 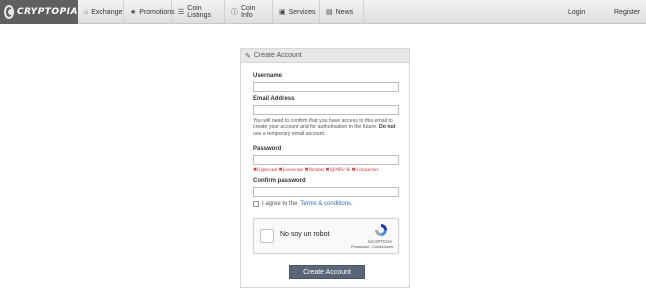 What do you see at coordinates (47, 12) in the screenshot?
I see `logo-text: CRYPTOPIA` at bounding box center [47, 12].